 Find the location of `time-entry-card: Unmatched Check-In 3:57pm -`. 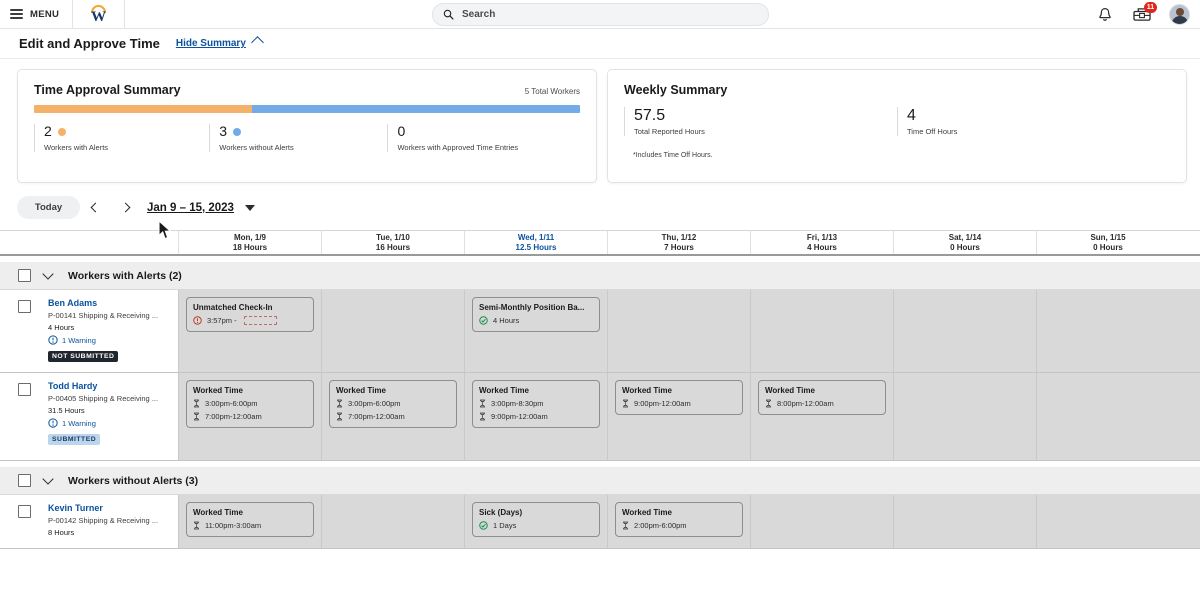

time-entry-card: Unmatched Check-In 3:57pm - is located at coordinates (250, 314).